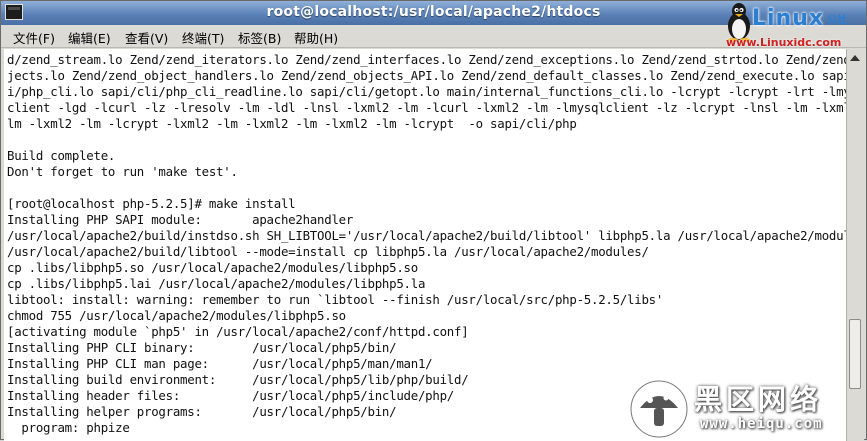 This screenshot has width=867, height=441. Describe the element at coordinates (34, 37) in the screenshot. I see `menu-file: 文件(F)` at that location.